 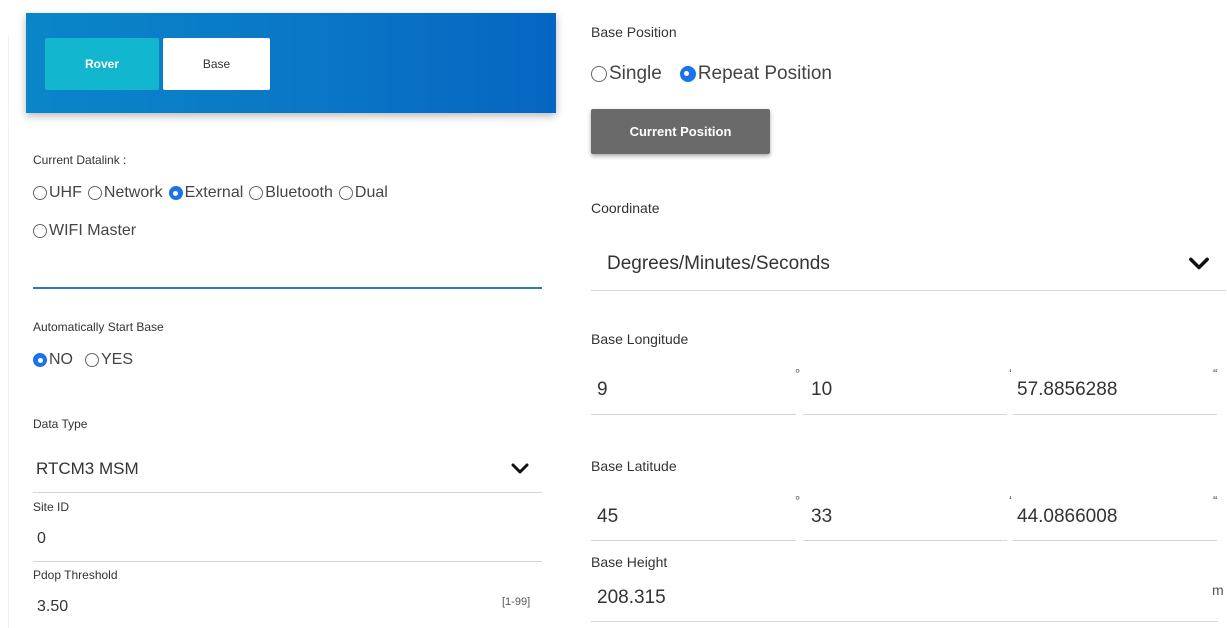 What do you see at coordinates (287, 561) in the screenshot?
I see `site-id-underline` at bounding box center [287, 561].